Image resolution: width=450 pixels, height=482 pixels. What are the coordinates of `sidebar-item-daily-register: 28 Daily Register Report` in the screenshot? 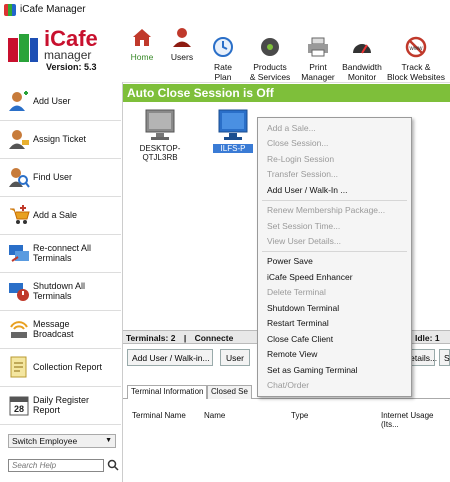 It's located at (60, 405).